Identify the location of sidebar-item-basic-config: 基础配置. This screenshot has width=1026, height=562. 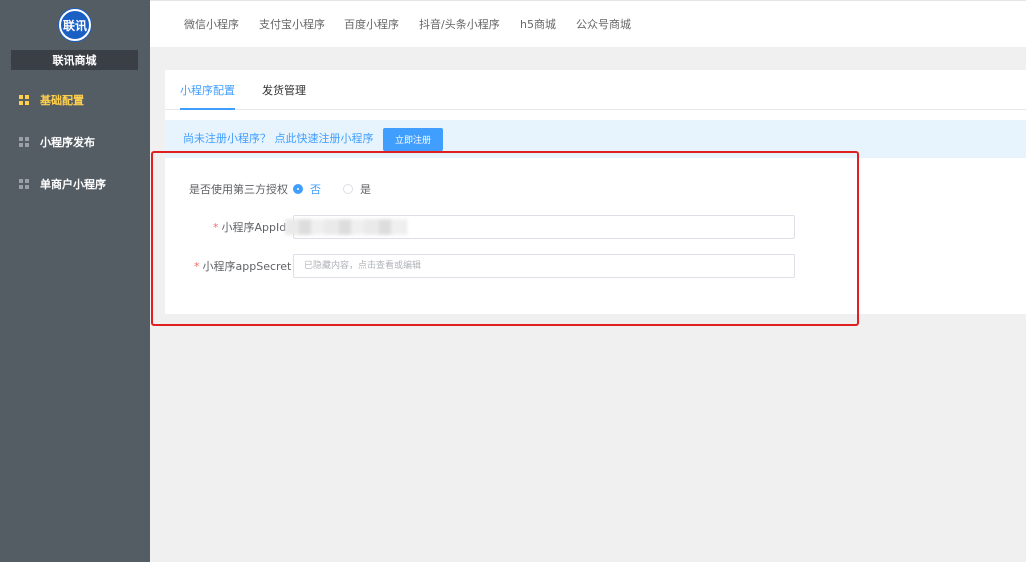
(75, 100).